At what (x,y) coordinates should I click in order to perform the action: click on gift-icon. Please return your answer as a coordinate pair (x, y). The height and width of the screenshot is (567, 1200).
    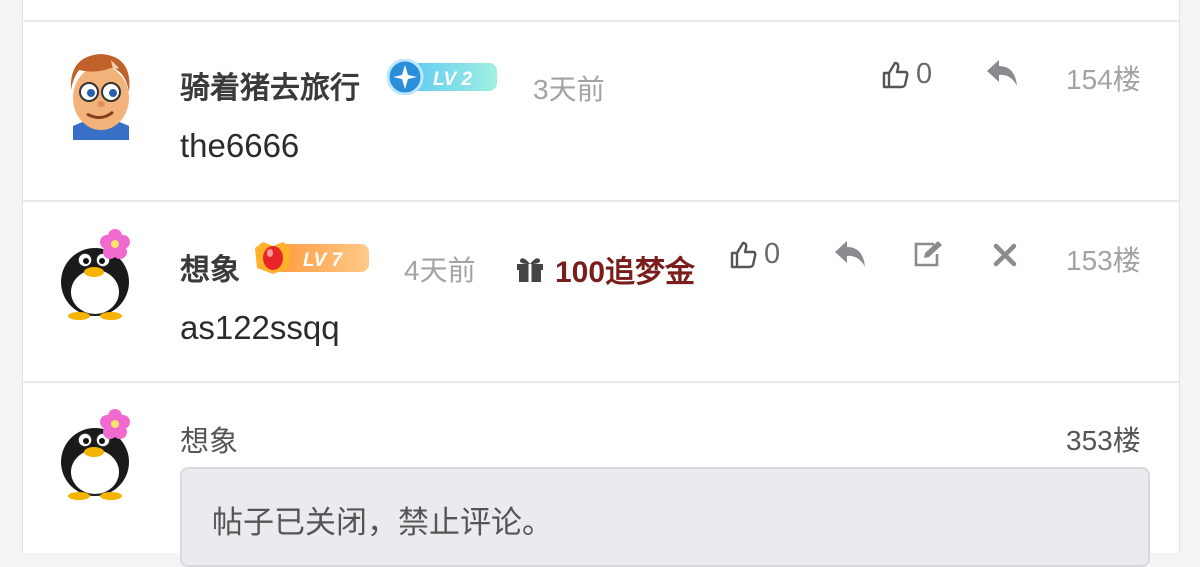
    Looking at the image, I should click on (530, 269).